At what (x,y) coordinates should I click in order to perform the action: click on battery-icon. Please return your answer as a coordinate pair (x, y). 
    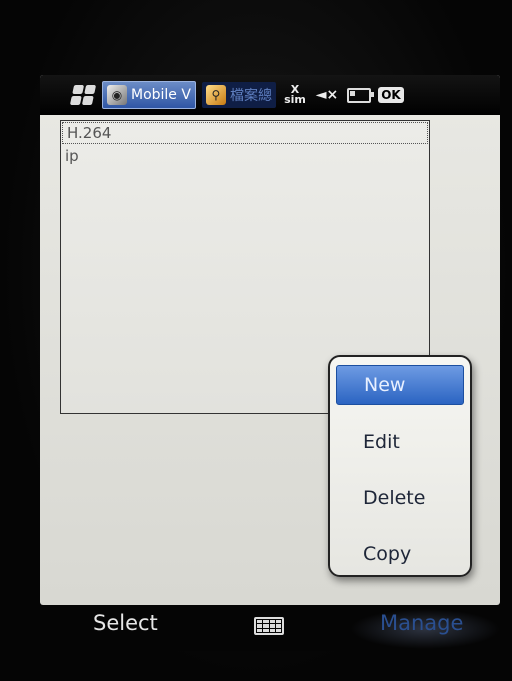
    Looking at the image, I should click on (360, 95).